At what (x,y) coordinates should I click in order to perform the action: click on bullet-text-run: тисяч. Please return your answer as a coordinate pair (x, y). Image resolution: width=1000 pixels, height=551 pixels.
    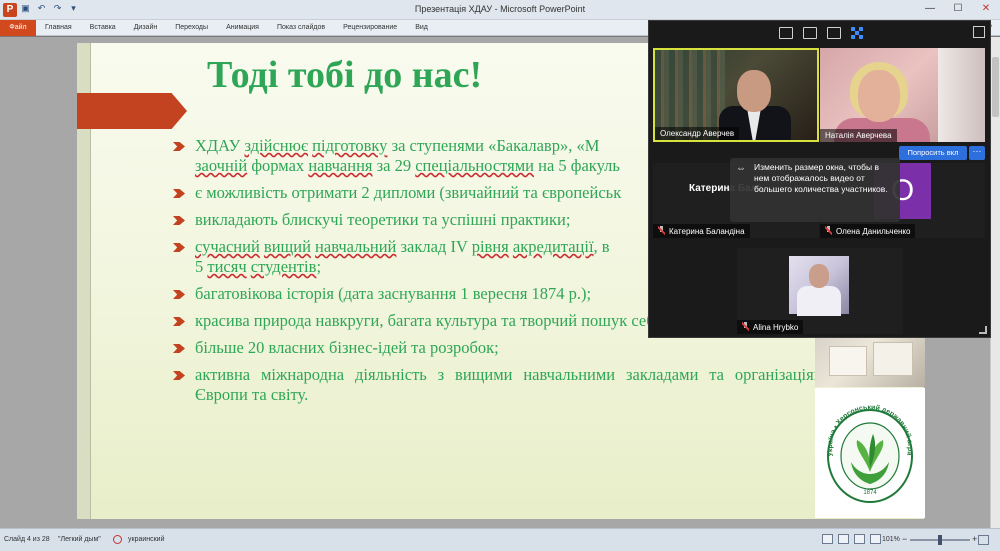
    Looking at the image, I should click on (227, 266).